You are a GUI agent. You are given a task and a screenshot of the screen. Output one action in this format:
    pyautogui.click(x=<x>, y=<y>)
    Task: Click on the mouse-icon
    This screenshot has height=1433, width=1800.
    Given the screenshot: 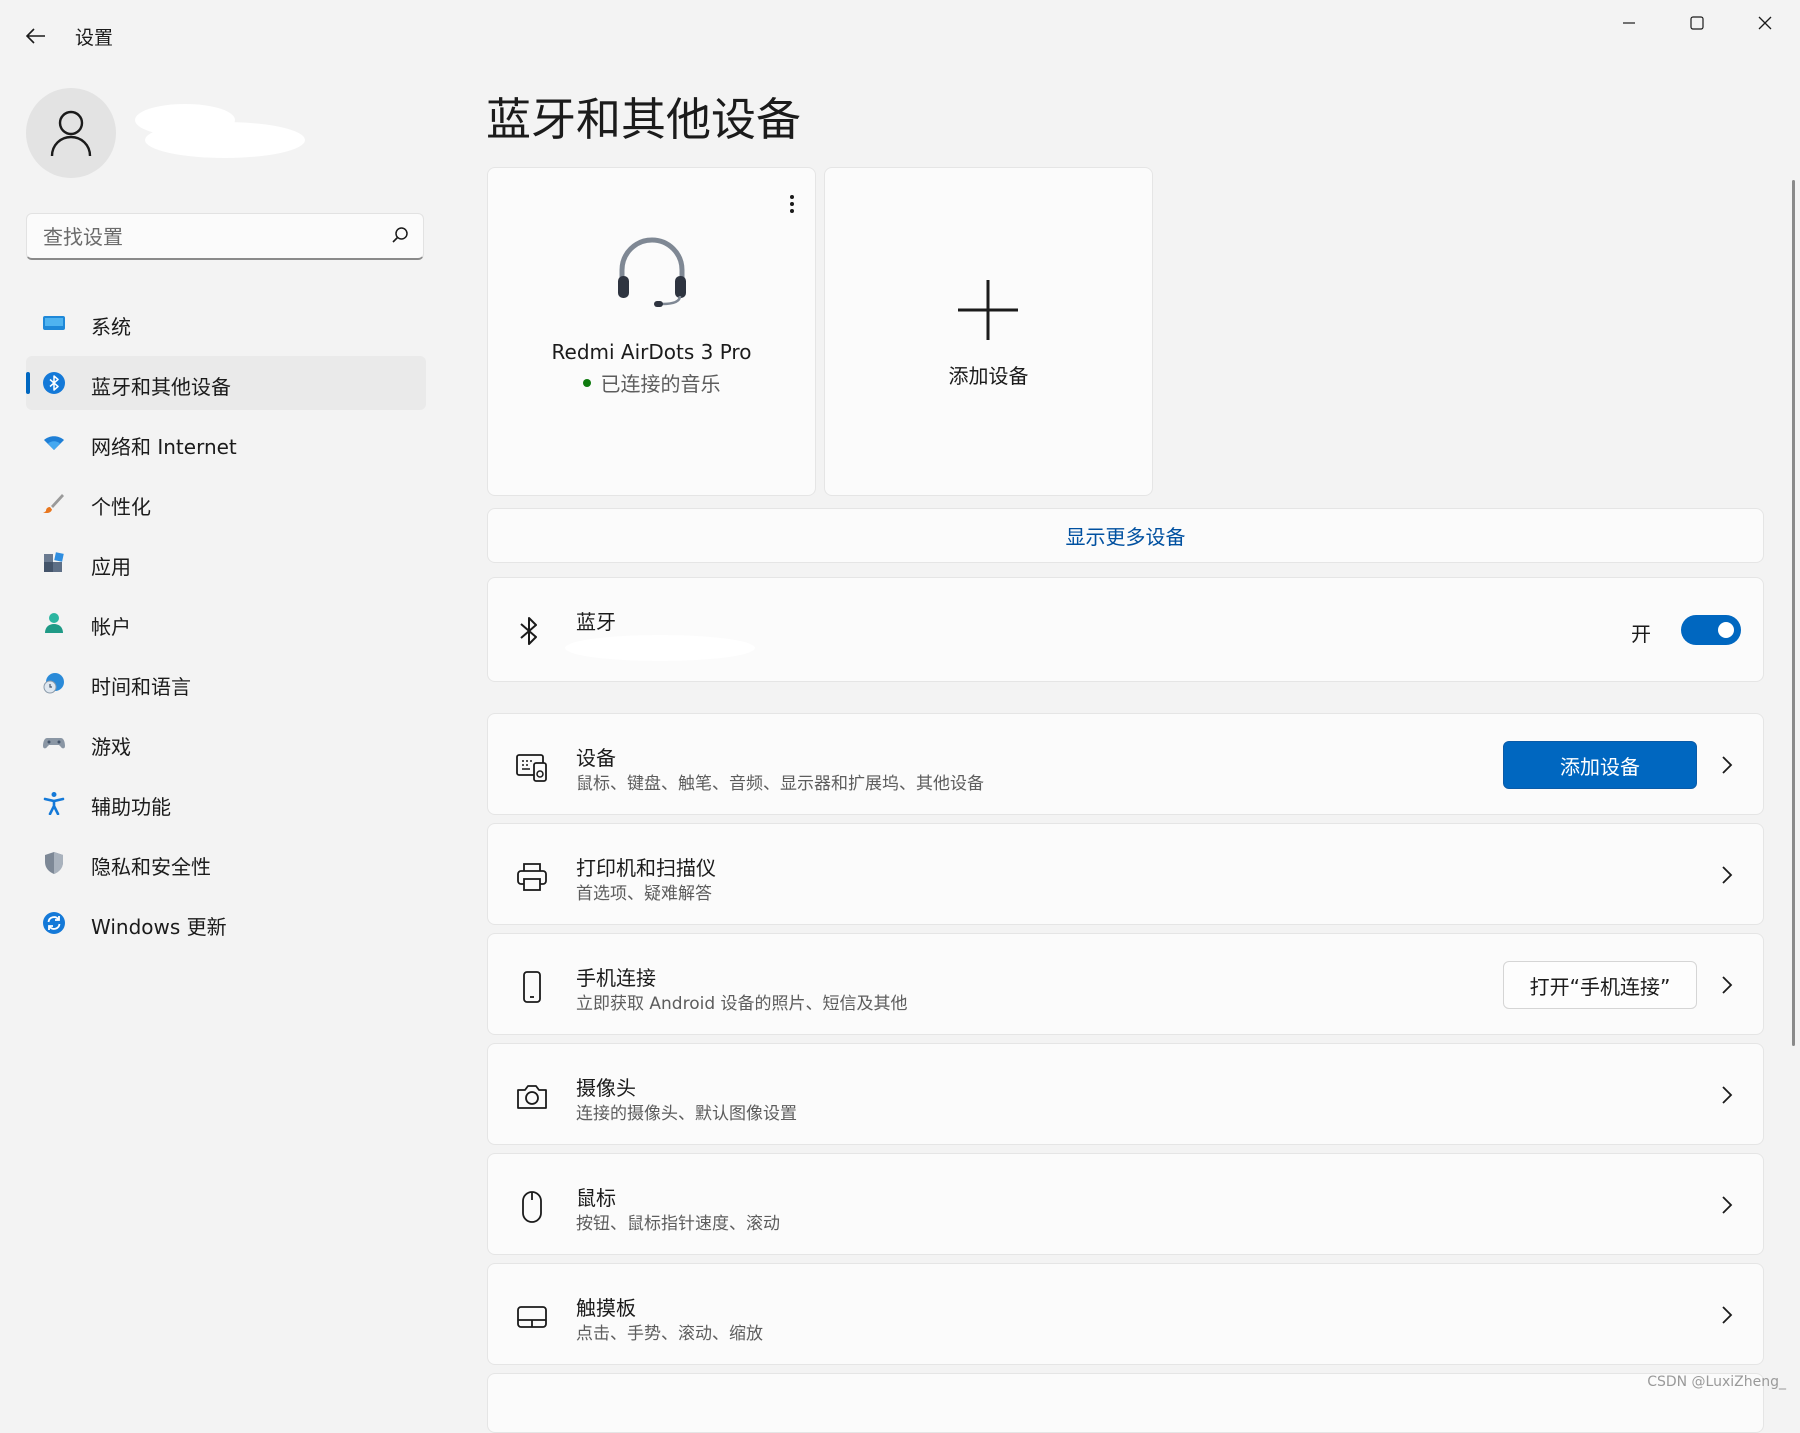 What is the action you would take?
    pyautogui.click(x=532, y=1207)
    